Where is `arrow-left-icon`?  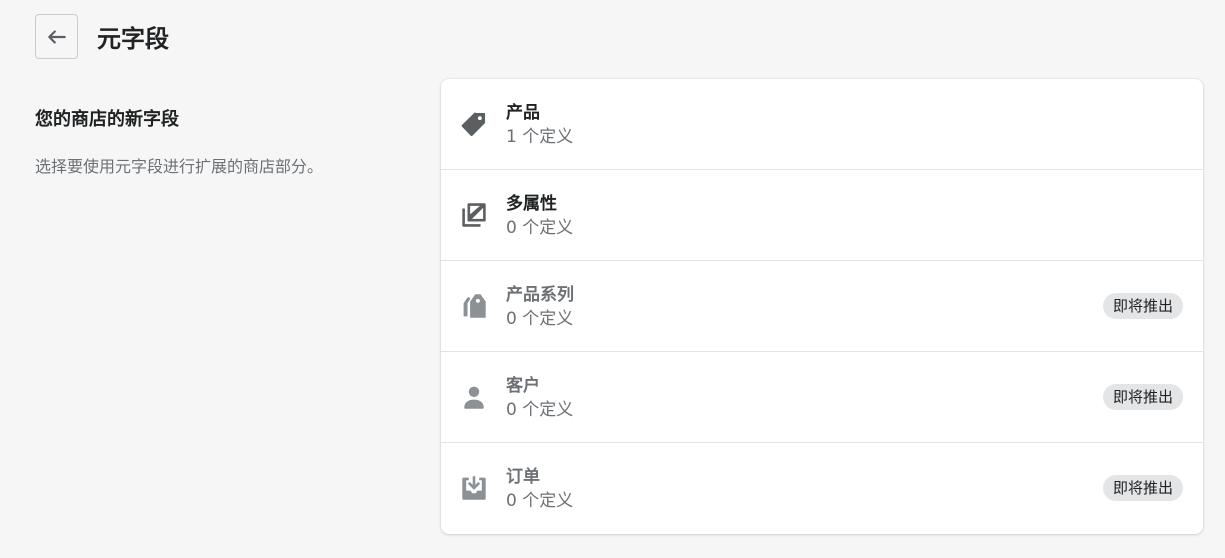 arrow-left-icon is located at coordinates (56, 36).